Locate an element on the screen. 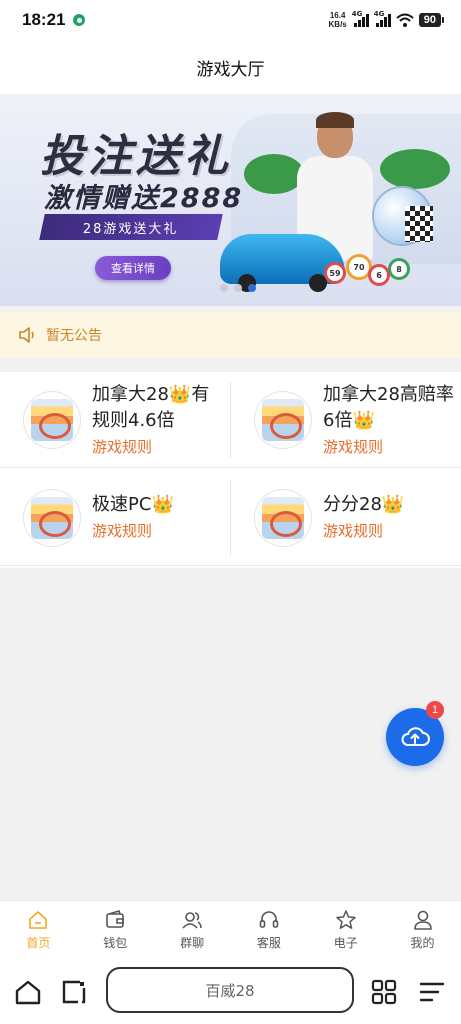 This screenshot has width=461, height=1024. tab-label: 群聊 is located at coordinates (192, 942).